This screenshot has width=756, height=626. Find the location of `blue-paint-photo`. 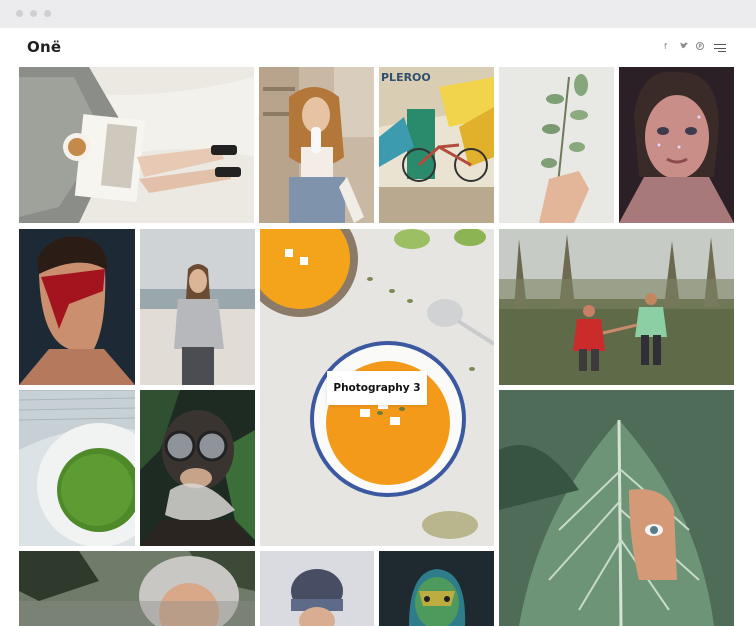

blue-paint-photo is located at coordinates (436, 588).